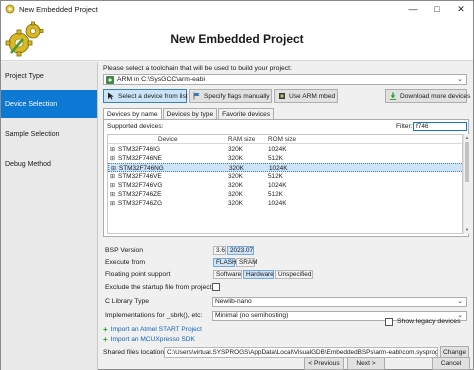  What do you see at coordinates (156, 329) in the screenshot?
I see `import-atmel-label: Import an Atmel START Project` at bounding box center [156, 329].